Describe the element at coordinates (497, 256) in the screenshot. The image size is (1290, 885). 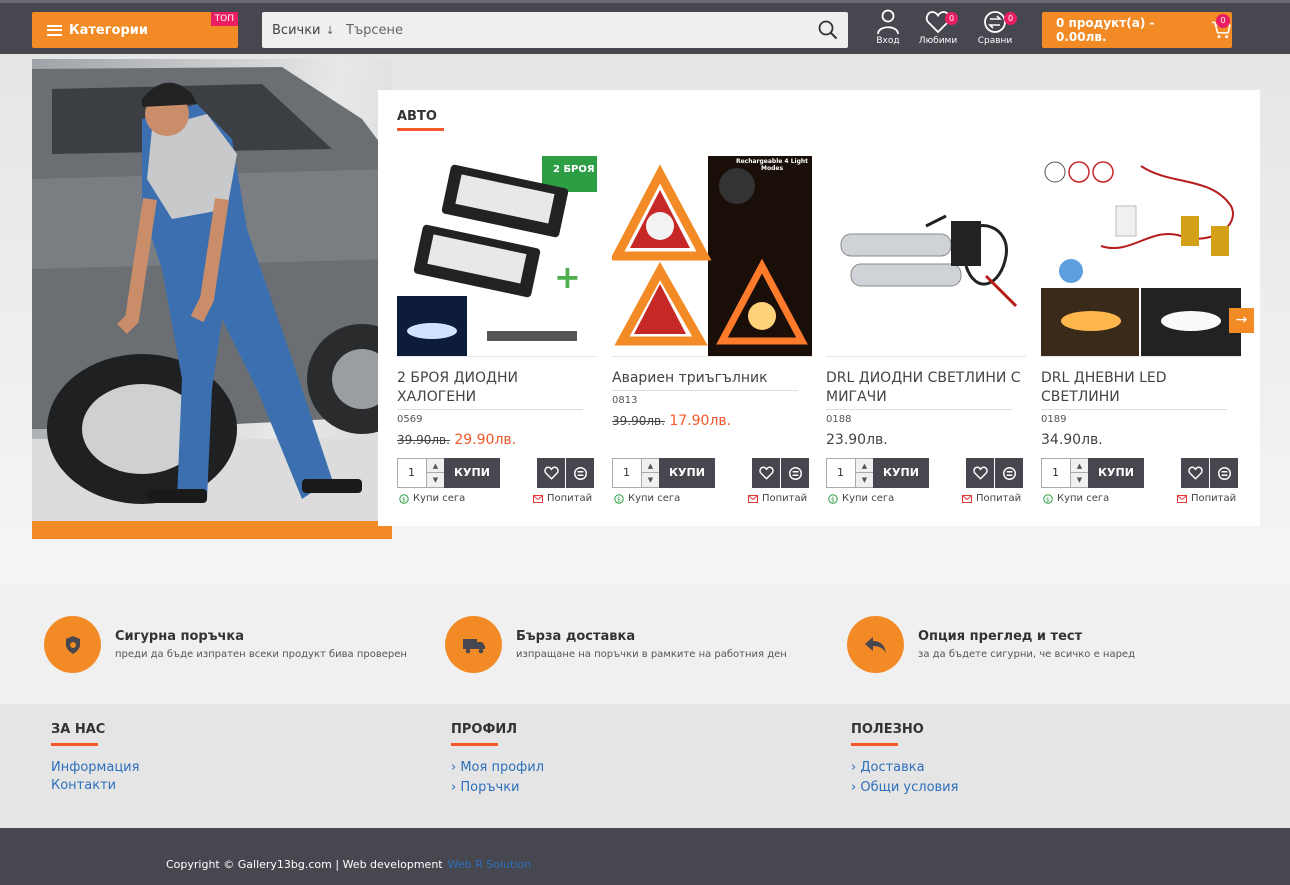
I see `product-image-led-halogen: + 2 БРОЯ` at that location.